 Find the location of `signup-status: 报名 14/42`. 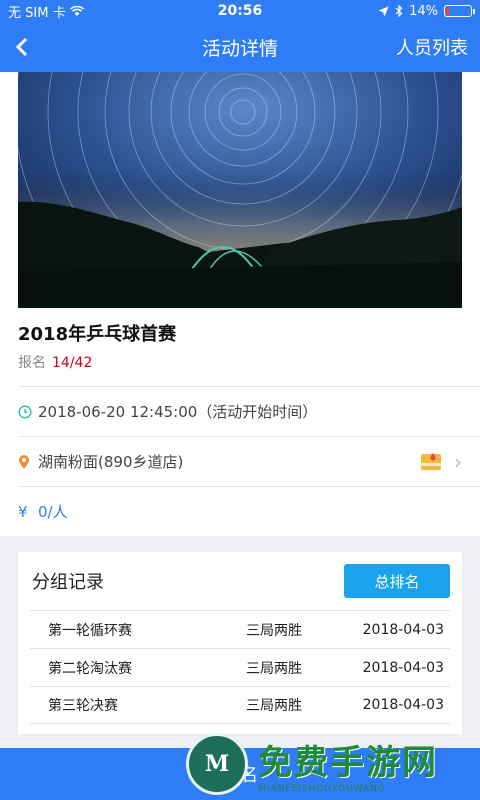

signup-status: 报名 14/42 is located at coordinates (240, 362).